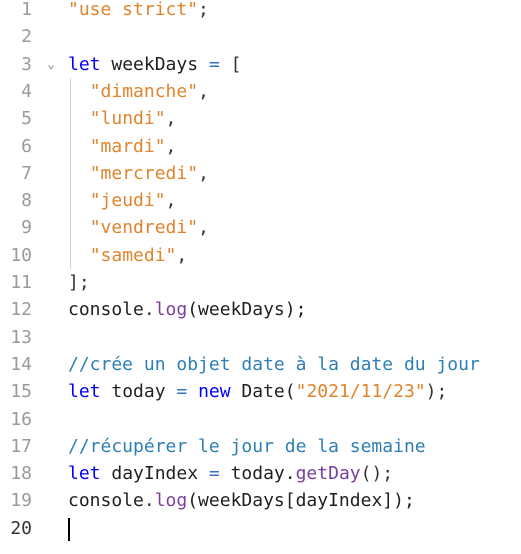 This screenshot has width=521, height=554. I want to click on code-token: today, so click(138, 392).